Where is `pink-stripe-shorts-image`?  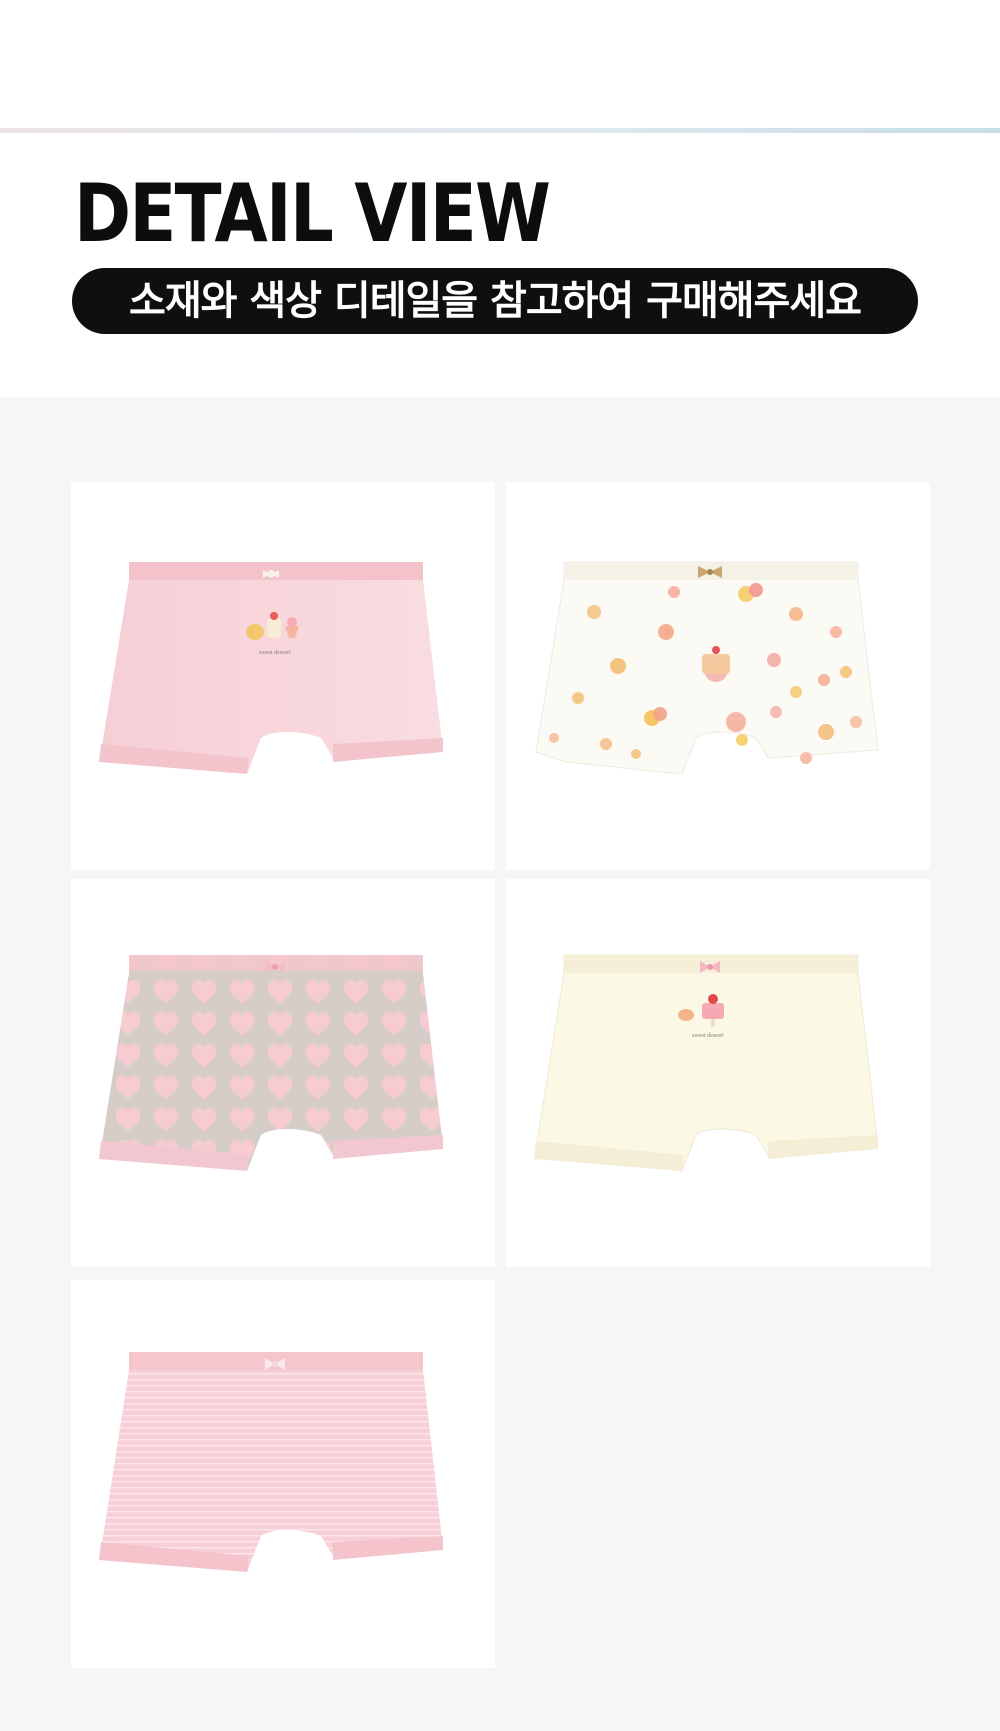 pink-stripe-shorts-image is located at coordinates (271, 1462).